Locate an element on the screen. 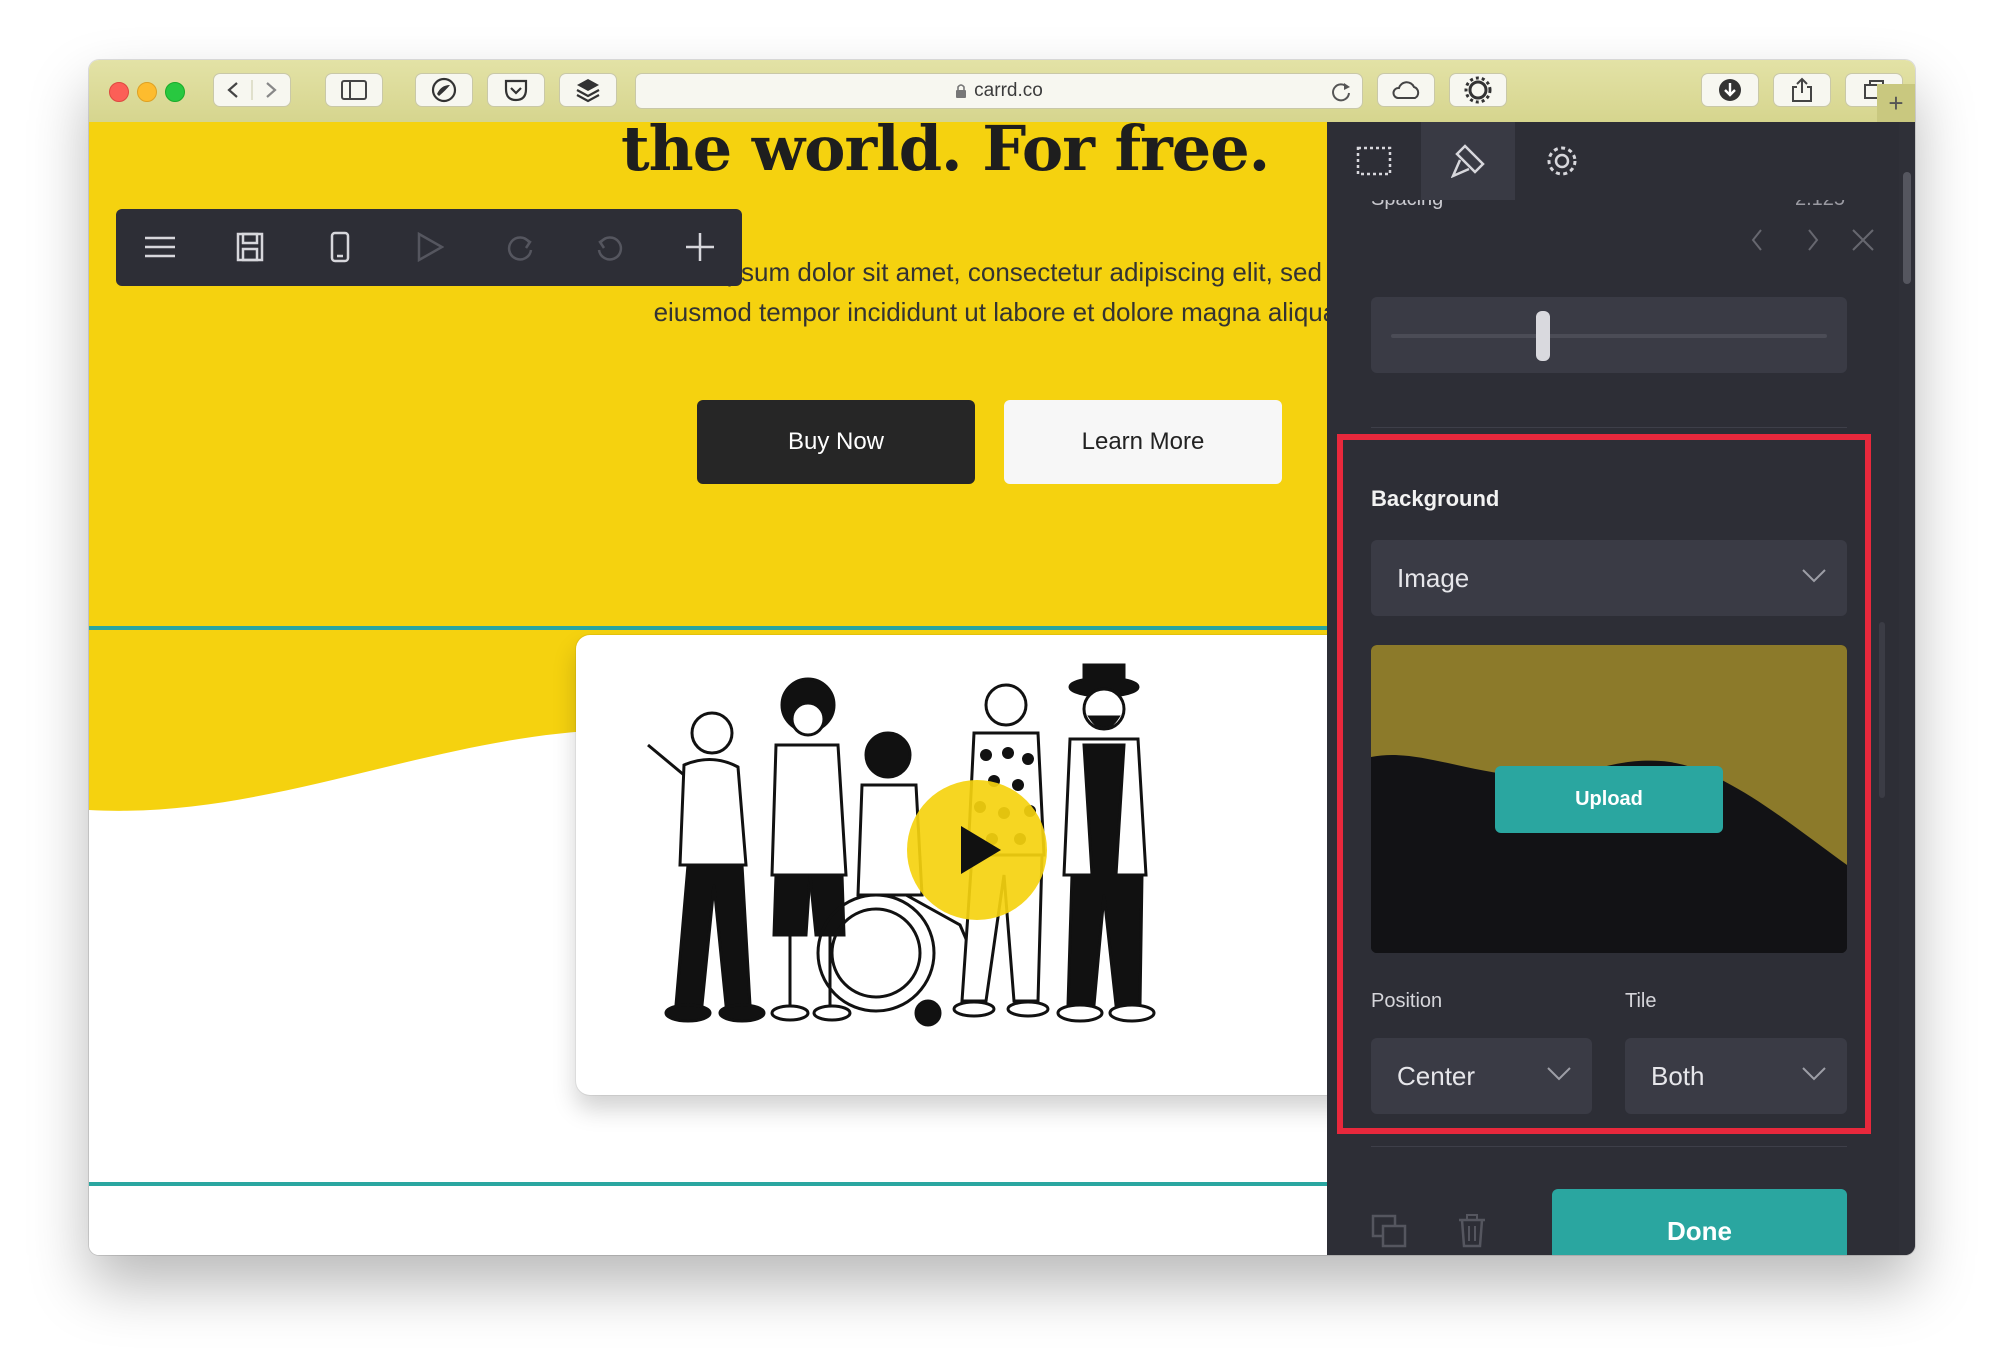  extension-globe-icon is located at coordinates (444, 90).